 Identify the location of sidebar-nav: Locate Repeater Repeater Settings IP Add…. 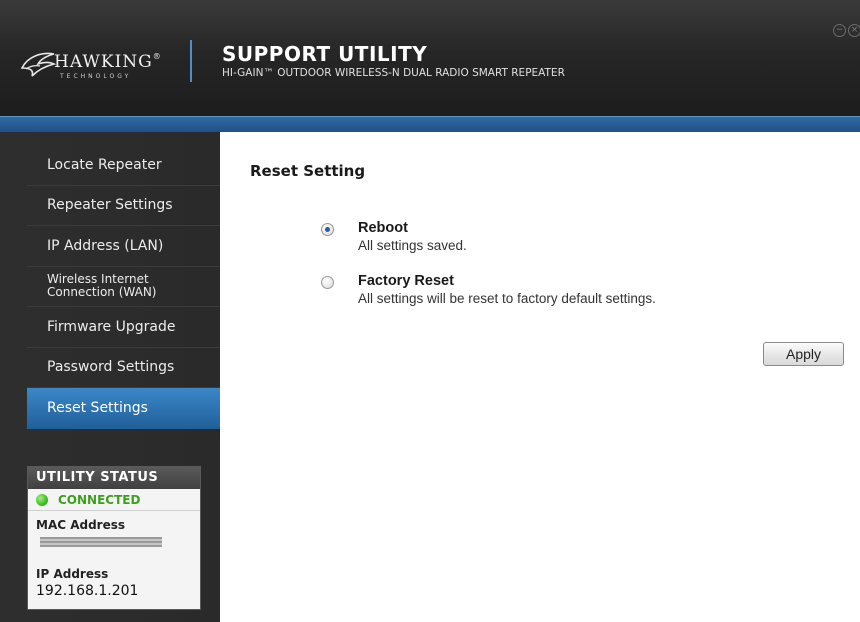
(134, 287).